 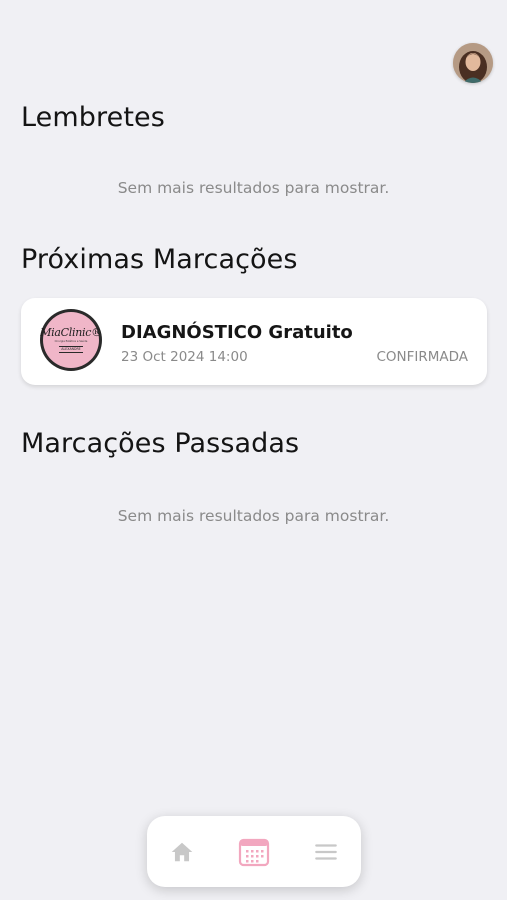 I want to click on past-empty-text: Sem mais resultados para mostrar., so click(x=253, y=516).